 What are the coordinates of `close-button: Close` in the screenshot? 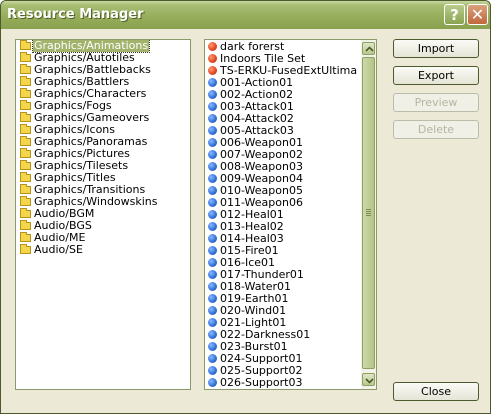 It's located at (436, 391).